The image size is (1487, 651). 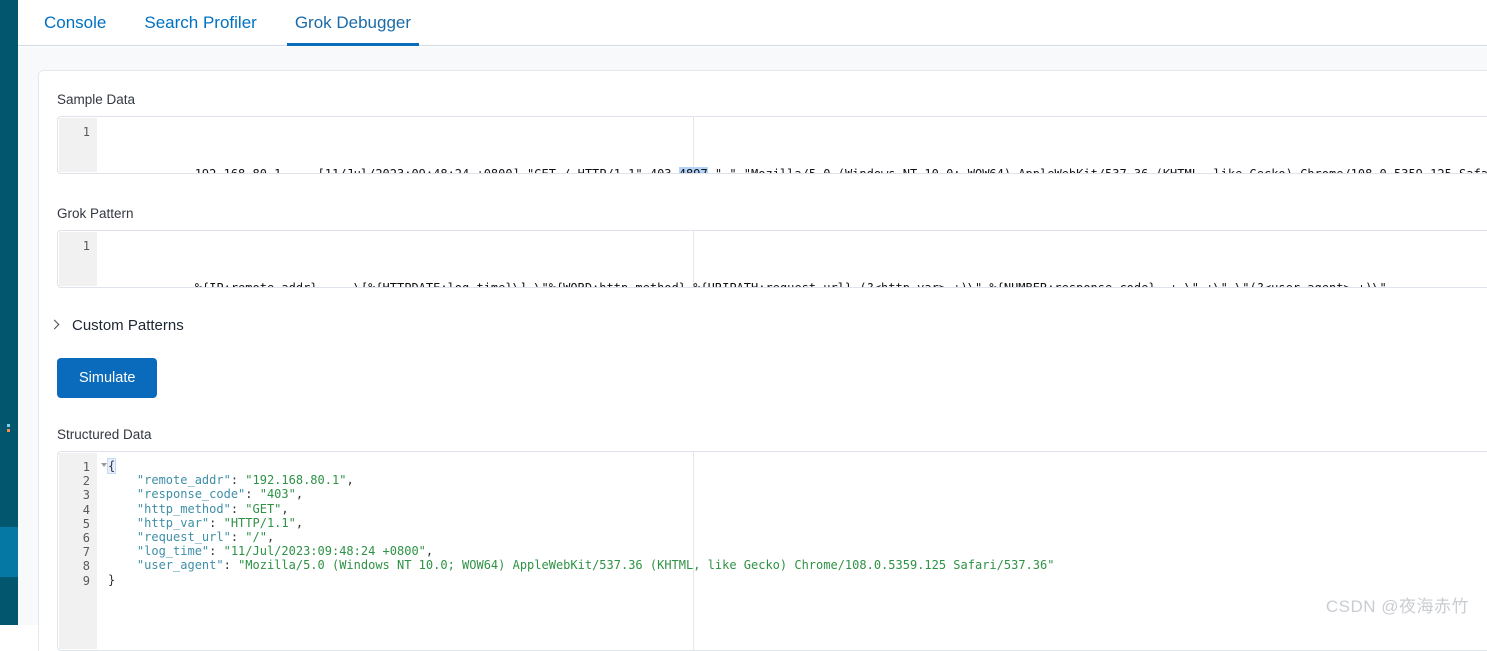 I want to click on structured-data-gutter: 123456789, so click(x=83, y=551).